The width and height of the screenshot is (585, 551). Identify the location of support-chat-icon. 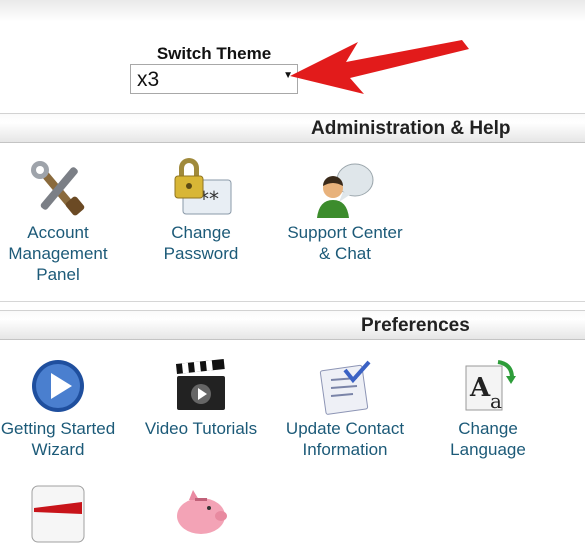
(345, 190).